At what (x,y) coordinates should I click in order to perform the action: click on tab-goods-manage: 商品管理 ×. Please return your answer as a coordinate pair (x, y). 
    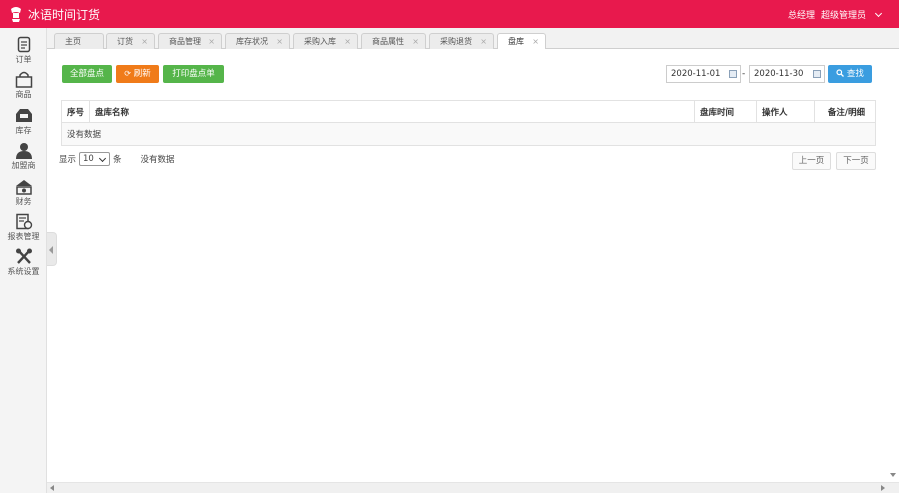
    Looking at the image, I should click on (190, 41).